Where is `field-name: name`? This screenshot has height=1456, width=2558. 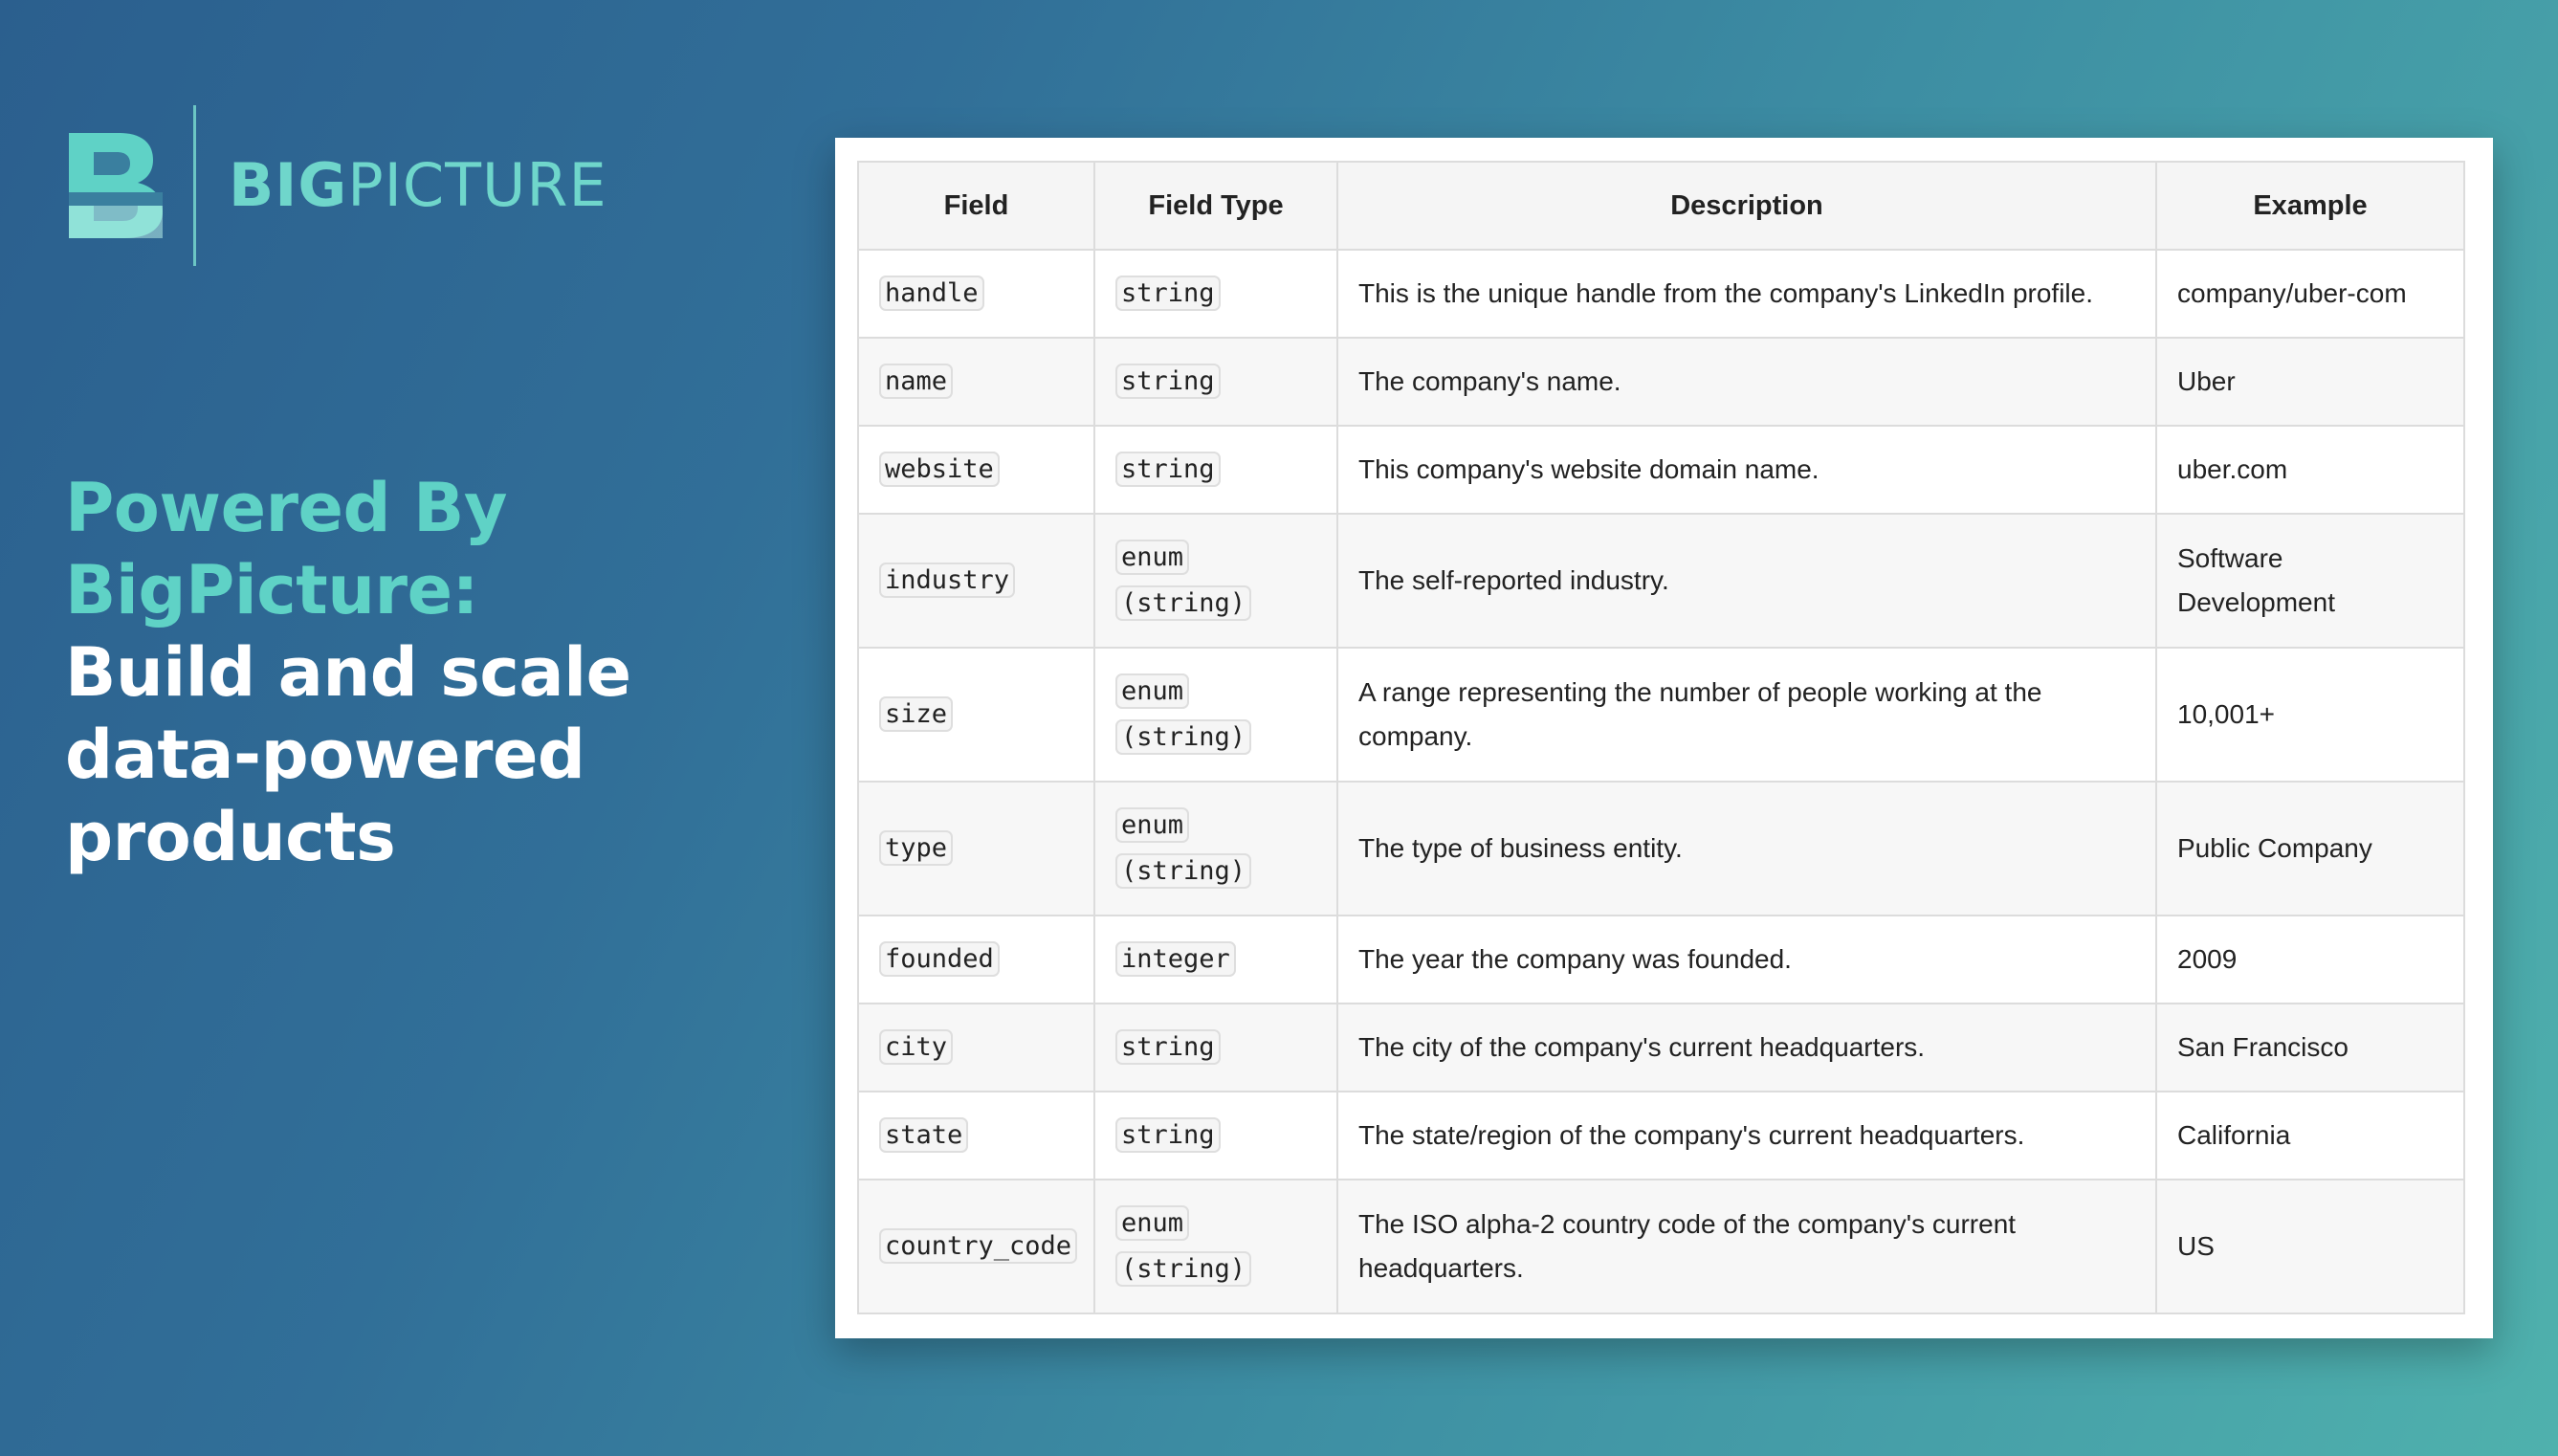
field-name: name is located at coordinates (916, 381).